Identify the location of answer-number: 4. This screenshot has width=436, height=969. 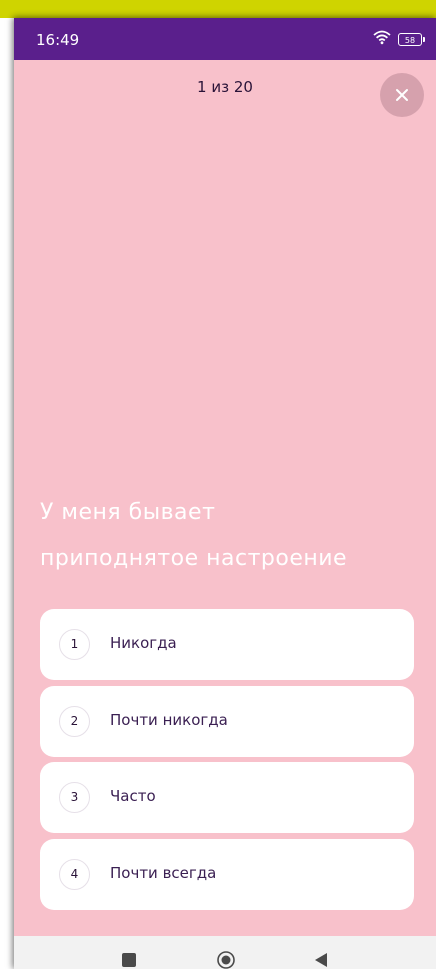
(74, 874).